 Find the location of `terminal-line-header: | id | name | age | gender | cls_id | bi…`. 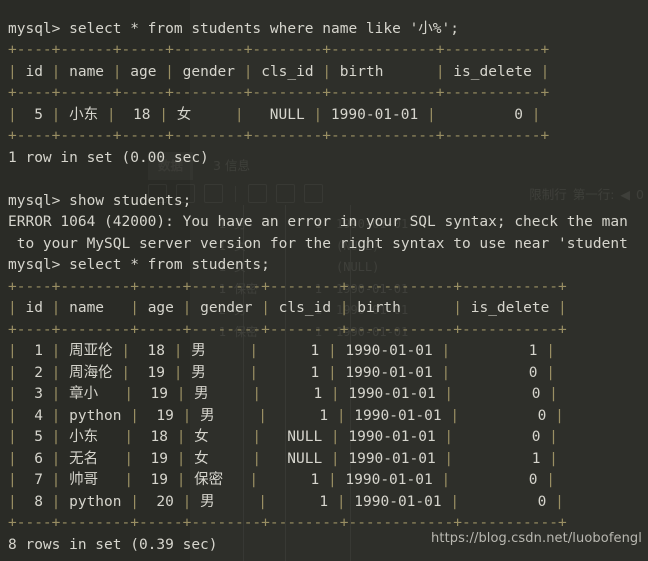

terminal-line-header: | id | name | age | gender | cls_id | bi… is located at coordinates (279, 71).